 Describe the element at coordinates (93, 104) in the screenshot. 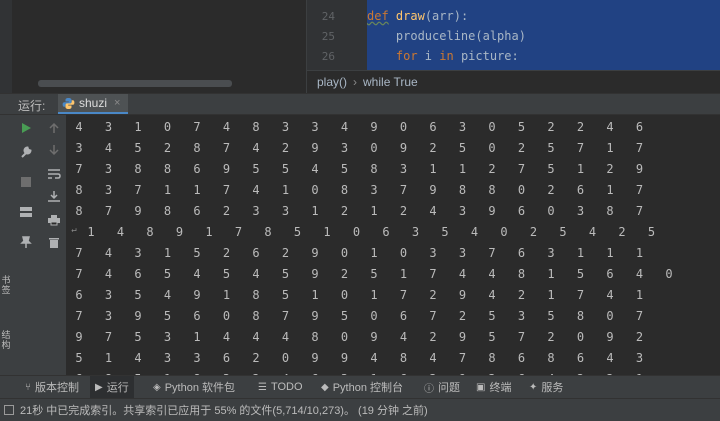

I see `run-tab: shuzi ×` at that location.